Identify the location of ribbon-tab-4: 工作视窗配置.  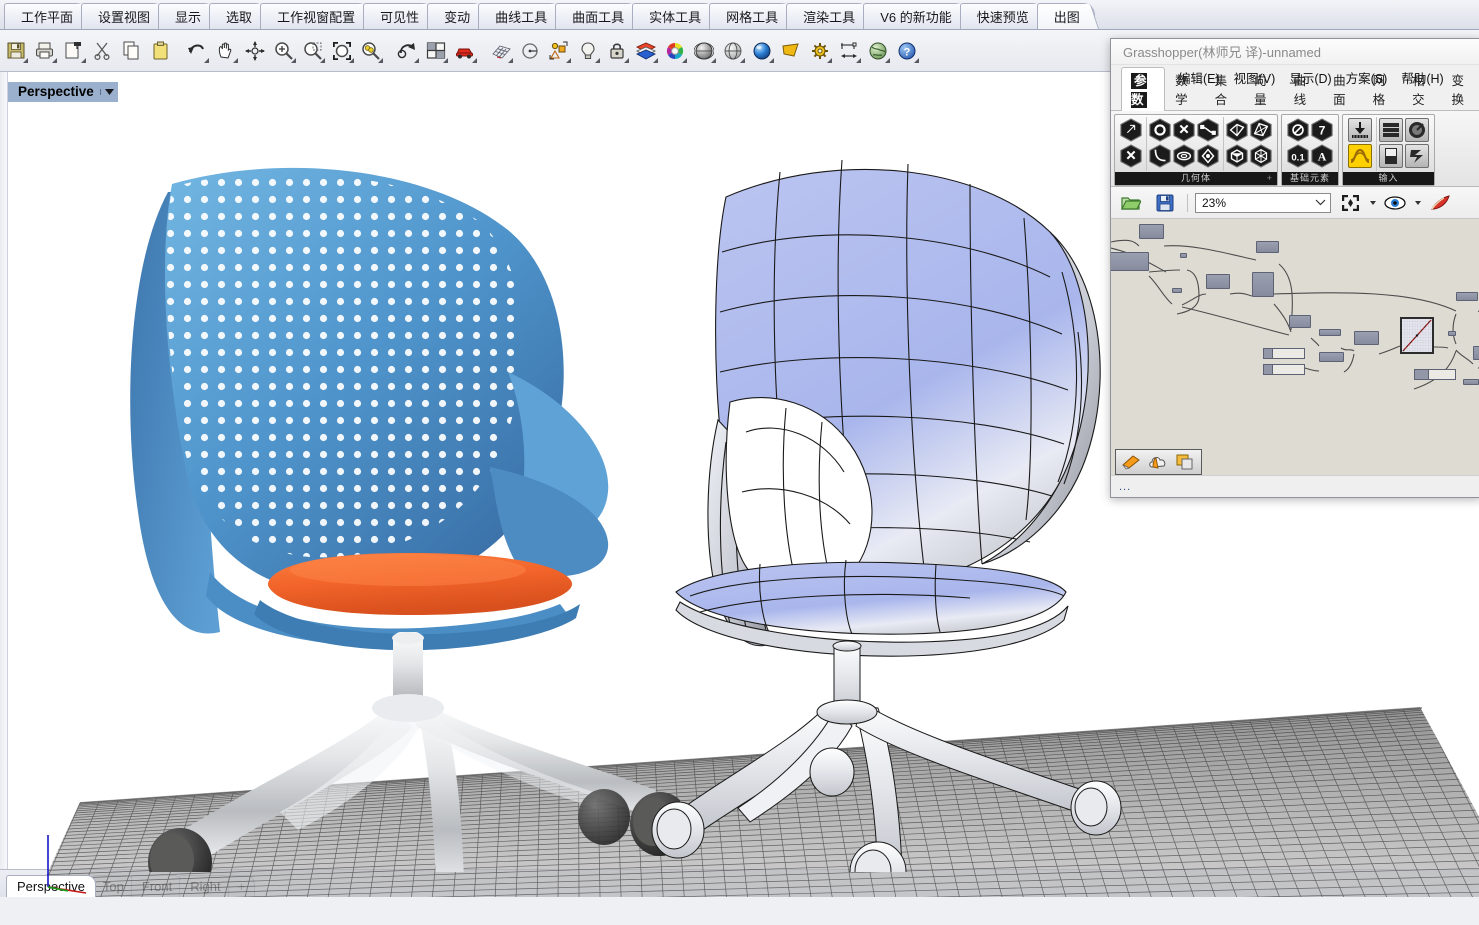
(315, 16).